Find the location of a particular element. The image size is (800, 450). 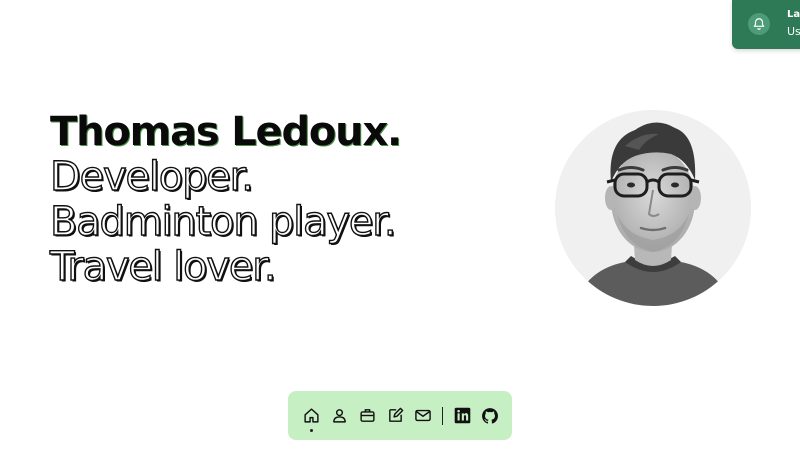

avatar-portrait is located at coordinates (653, 208).